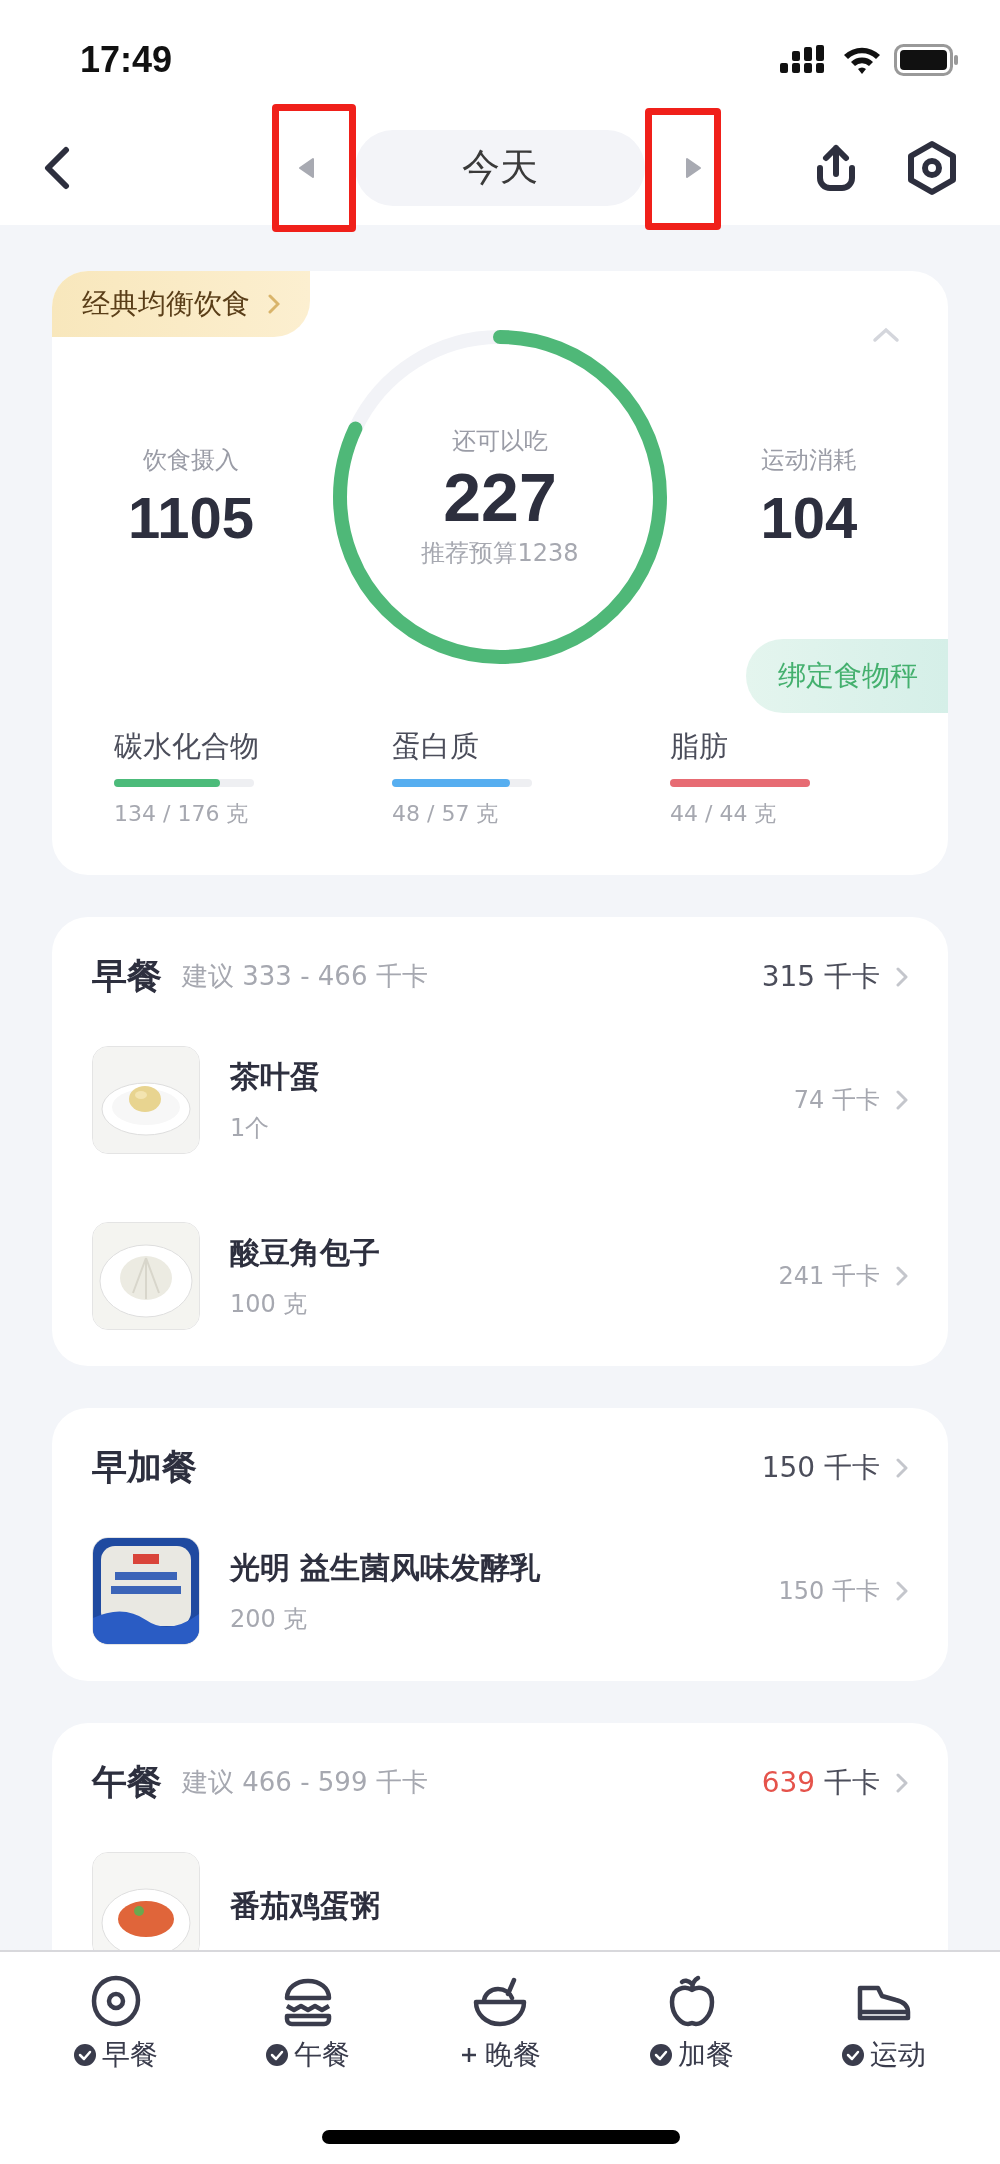  What do you see at coordinates (305, 1782) in the screenshot?
I see `meal-suggestion: 建议 466 - 599 千卡` at bounding box center [305, 1782].